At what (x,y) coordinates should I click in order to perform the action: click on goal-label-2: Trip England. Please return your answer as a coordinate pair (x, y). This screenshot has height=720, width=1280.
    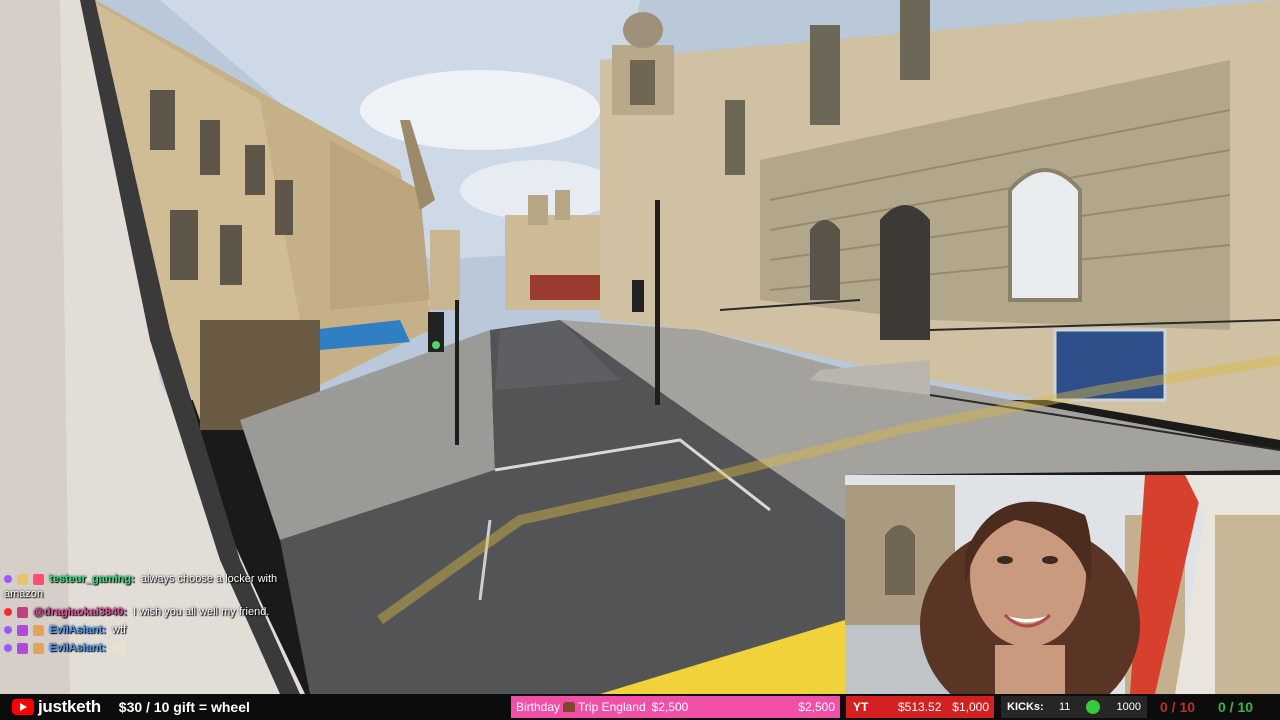
    Looking at the image, I should click on (612, 707).